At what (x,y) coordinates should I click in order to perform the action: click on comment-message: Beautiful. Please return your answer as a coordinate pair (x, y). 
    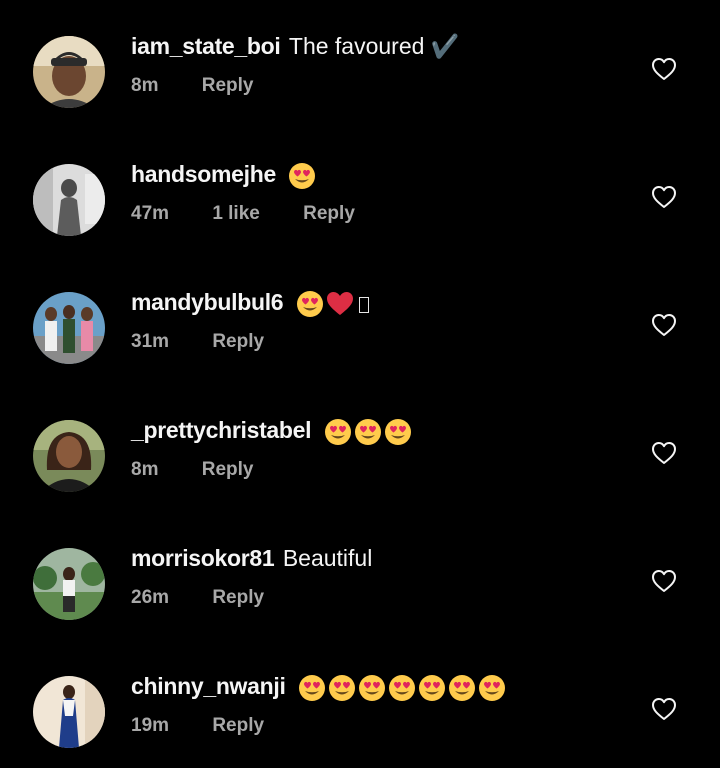
    Looking at the image, I should click on (327, 558).